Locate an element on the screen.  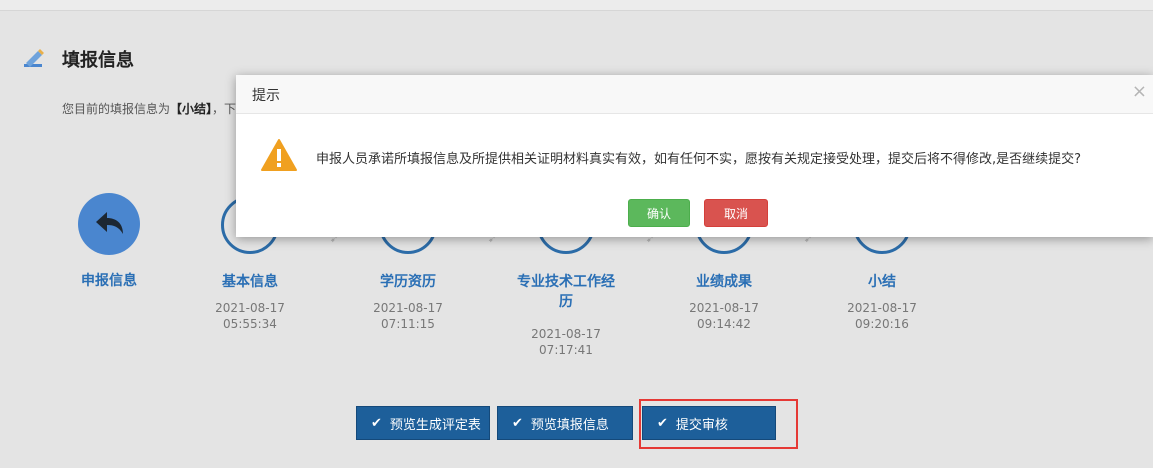
warning-icon is located at coordinates (279, 155).